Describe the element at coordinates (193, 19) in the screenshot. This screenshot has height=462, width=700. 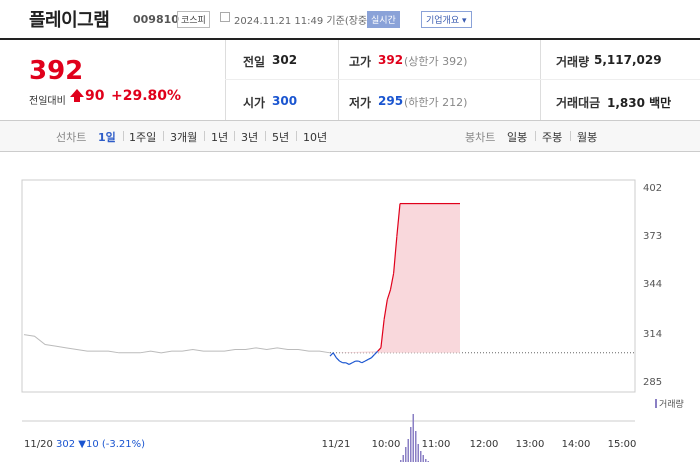
I see `market-badge: 코스피` at that location.